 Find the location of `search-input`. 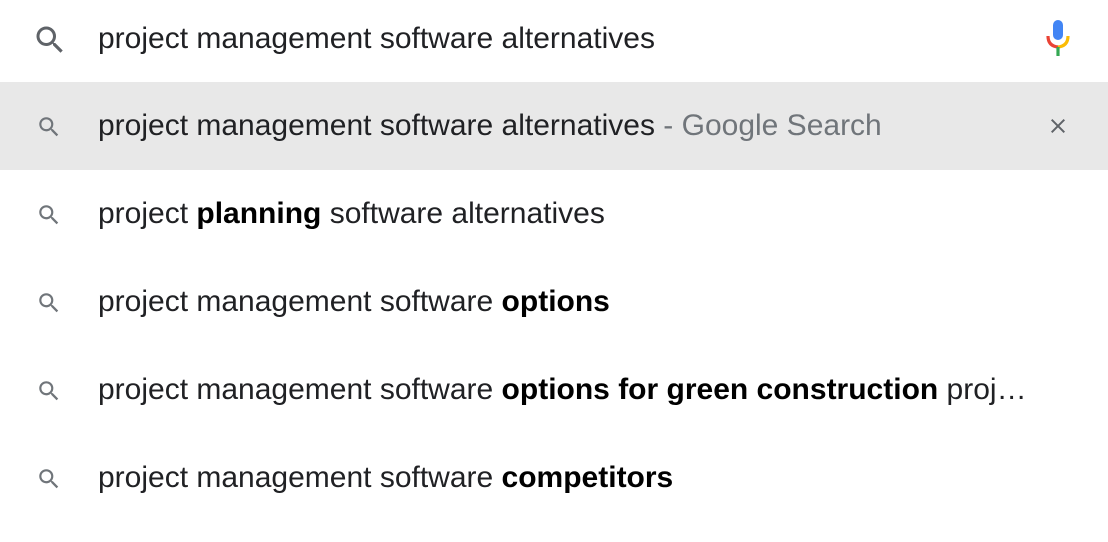

search-input is located at coordinates (548, 39).